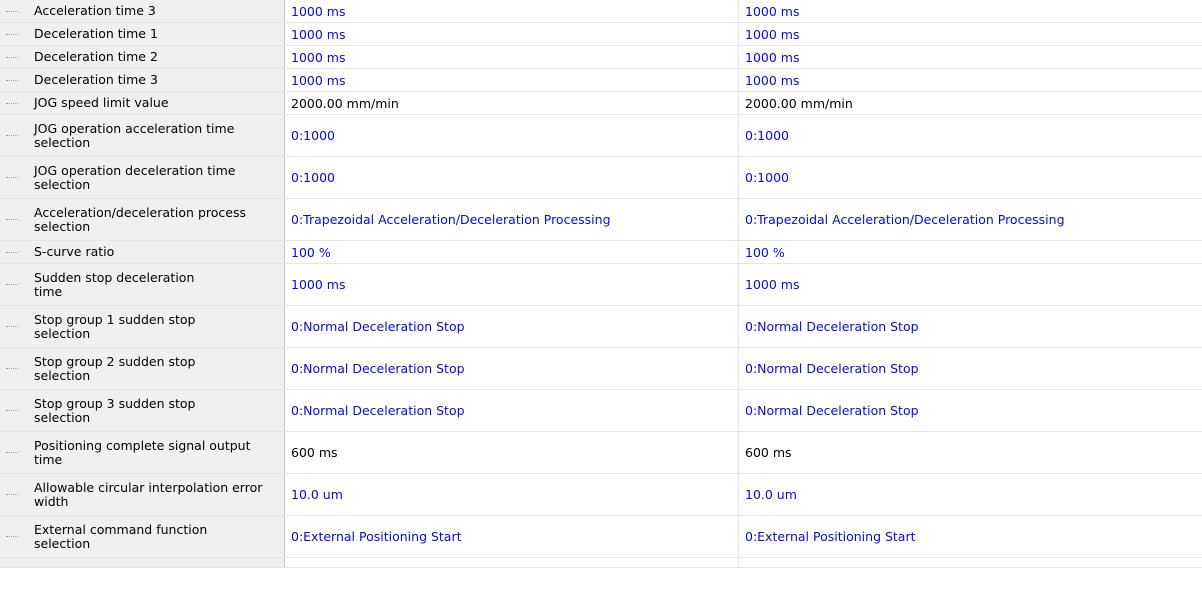  I want to click on table-row: Acceleration time 3 1000 ms 1000 ms, so click(601, 11).